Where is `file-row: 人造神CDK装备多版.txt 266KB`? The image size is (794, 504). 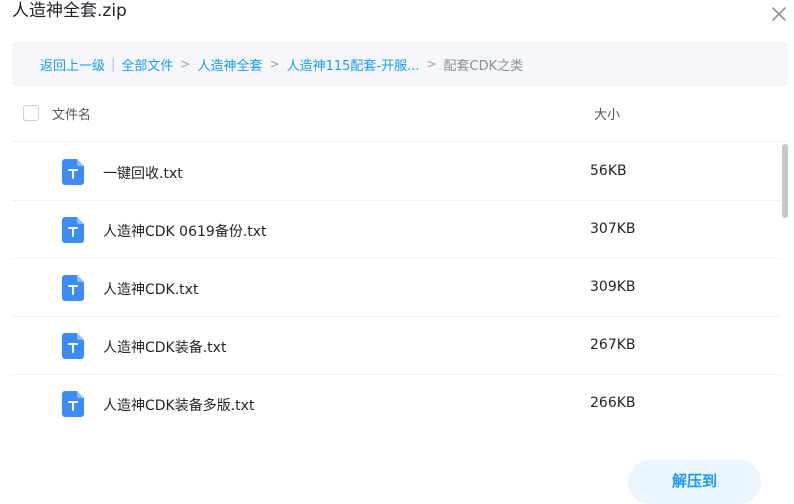 file-row: 人造神CDK装备多版.txt 266KB is located at coordinates (396, 404).